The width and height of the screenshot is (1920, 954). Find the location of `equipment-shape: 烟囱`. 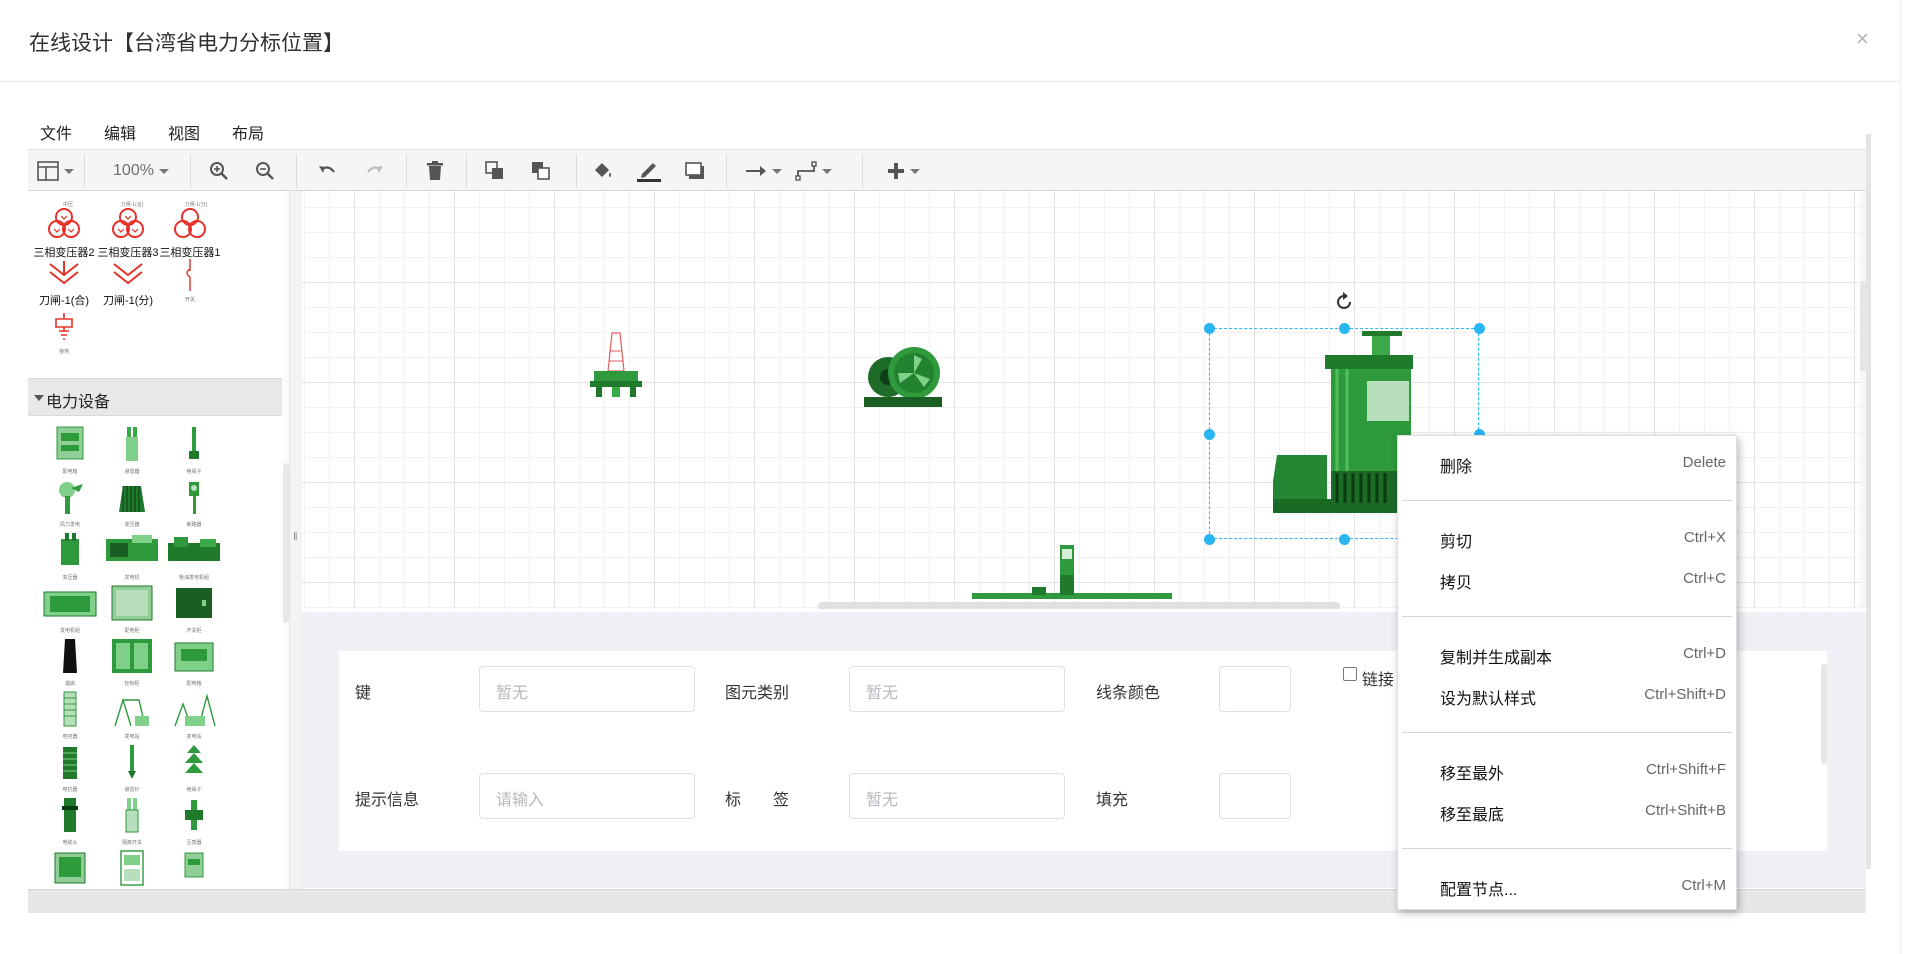

equipment-shape: 烟囱 is located at coordinates (70, 662).